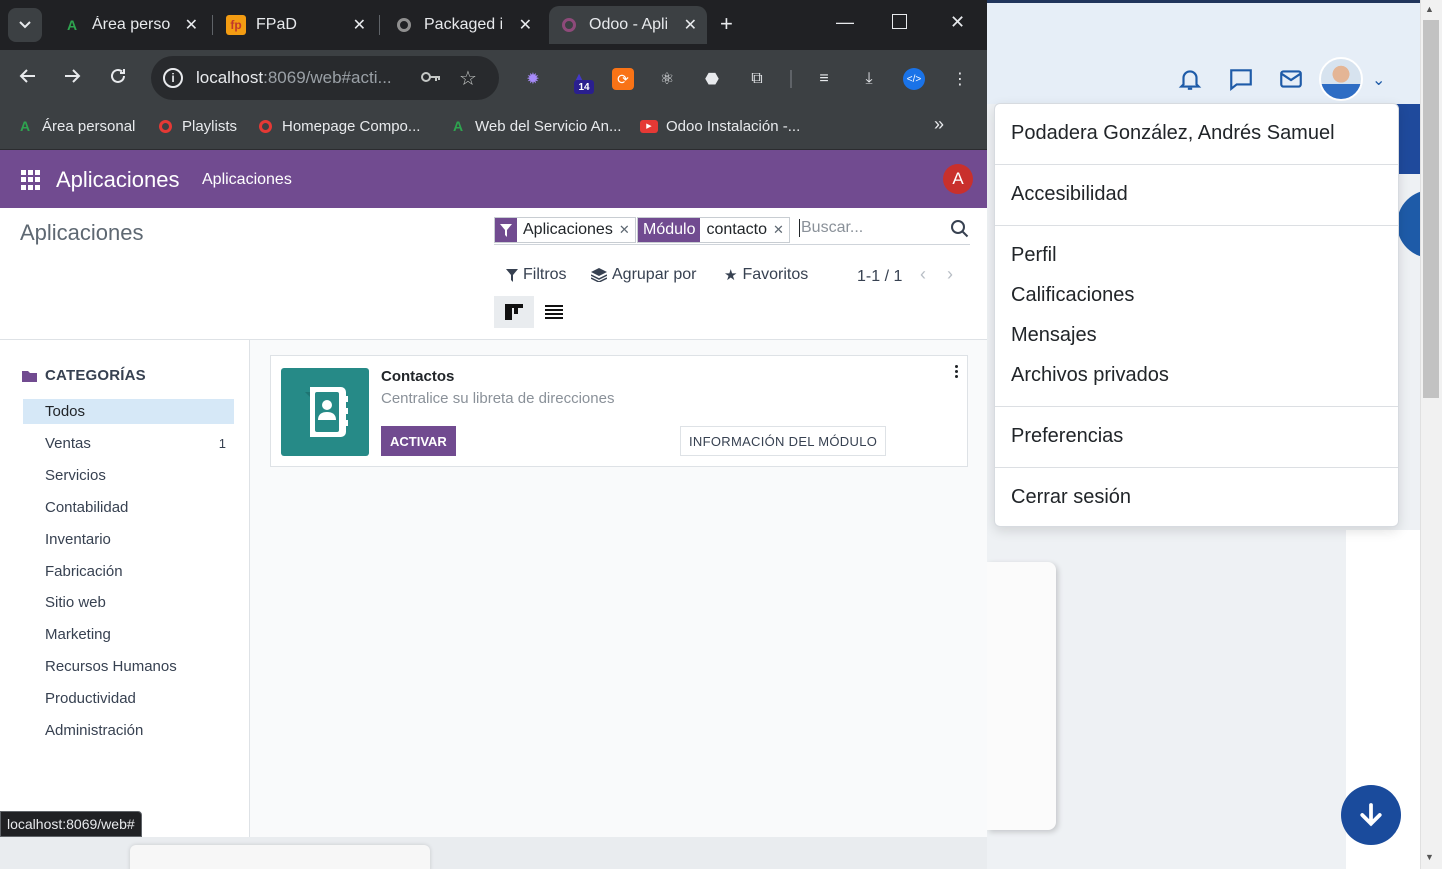 The width and height of the screenshot is (1442, 869). Describe the element at coordinates (296, 25) in the screenshot. I see `tab-fpad: fp FPaD ✕` at that location.